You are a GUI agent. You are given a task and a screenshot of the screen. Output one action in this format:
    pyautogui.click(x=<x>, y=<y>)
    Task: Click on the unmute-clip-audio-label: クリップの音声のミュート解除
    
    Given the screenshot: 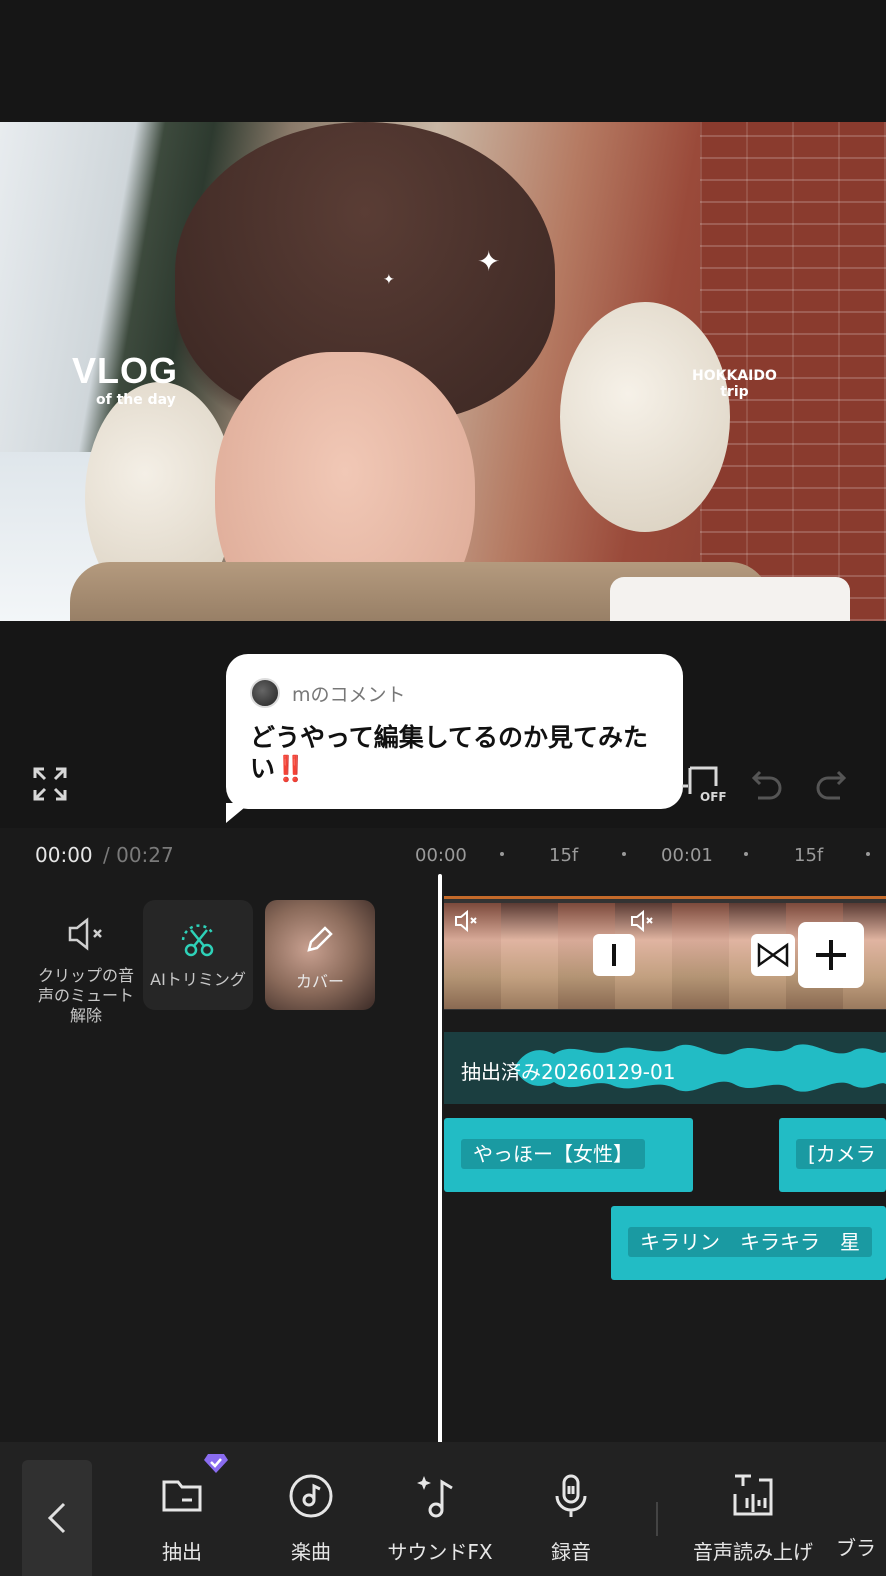 What is the action you would take?
    pyautogui.click(x=86, y=995)
    